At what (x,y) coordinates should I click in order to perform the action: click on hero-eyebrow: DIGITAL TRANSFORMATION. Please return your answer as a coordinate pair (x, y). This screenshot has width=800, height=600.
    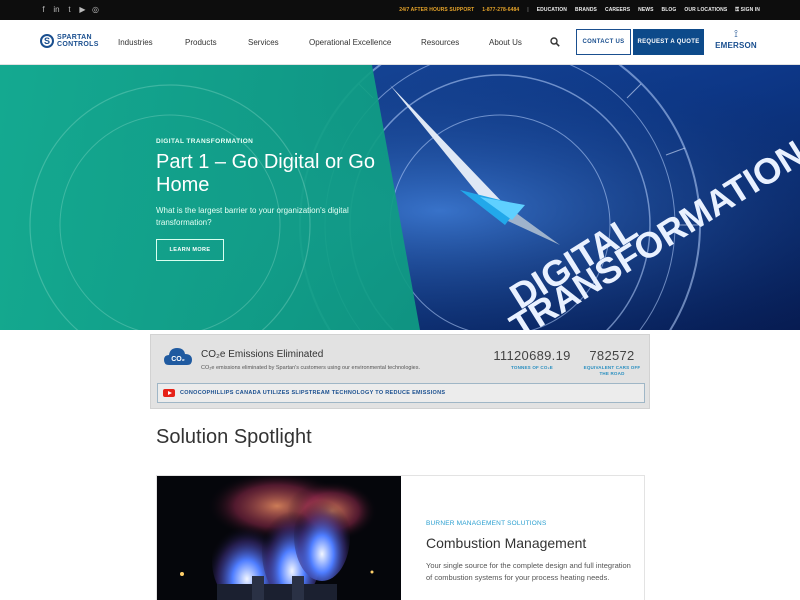
    Looking at the image, I should click on (205, 141).